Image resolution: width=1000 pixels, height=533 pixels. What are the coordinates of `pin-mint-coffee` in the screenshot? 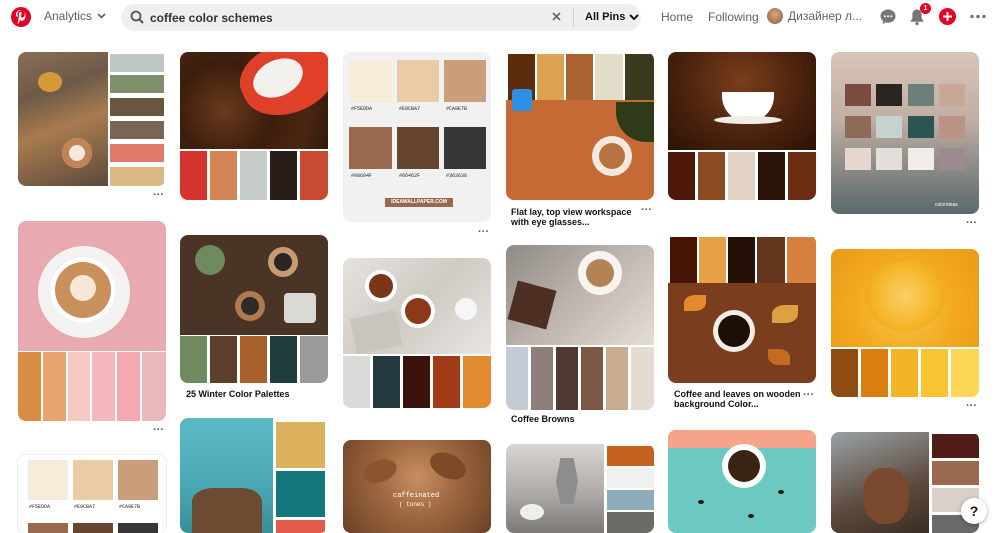 It's located at (742, 481).